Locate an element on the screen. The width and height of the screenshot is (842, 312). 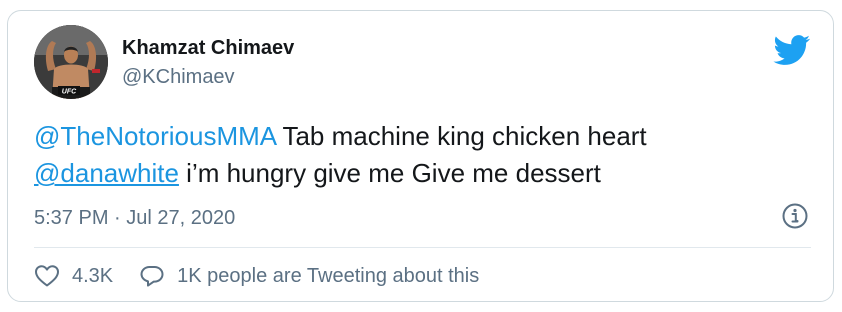
avatar-photo: UFC is located at coordinates (71, 62).